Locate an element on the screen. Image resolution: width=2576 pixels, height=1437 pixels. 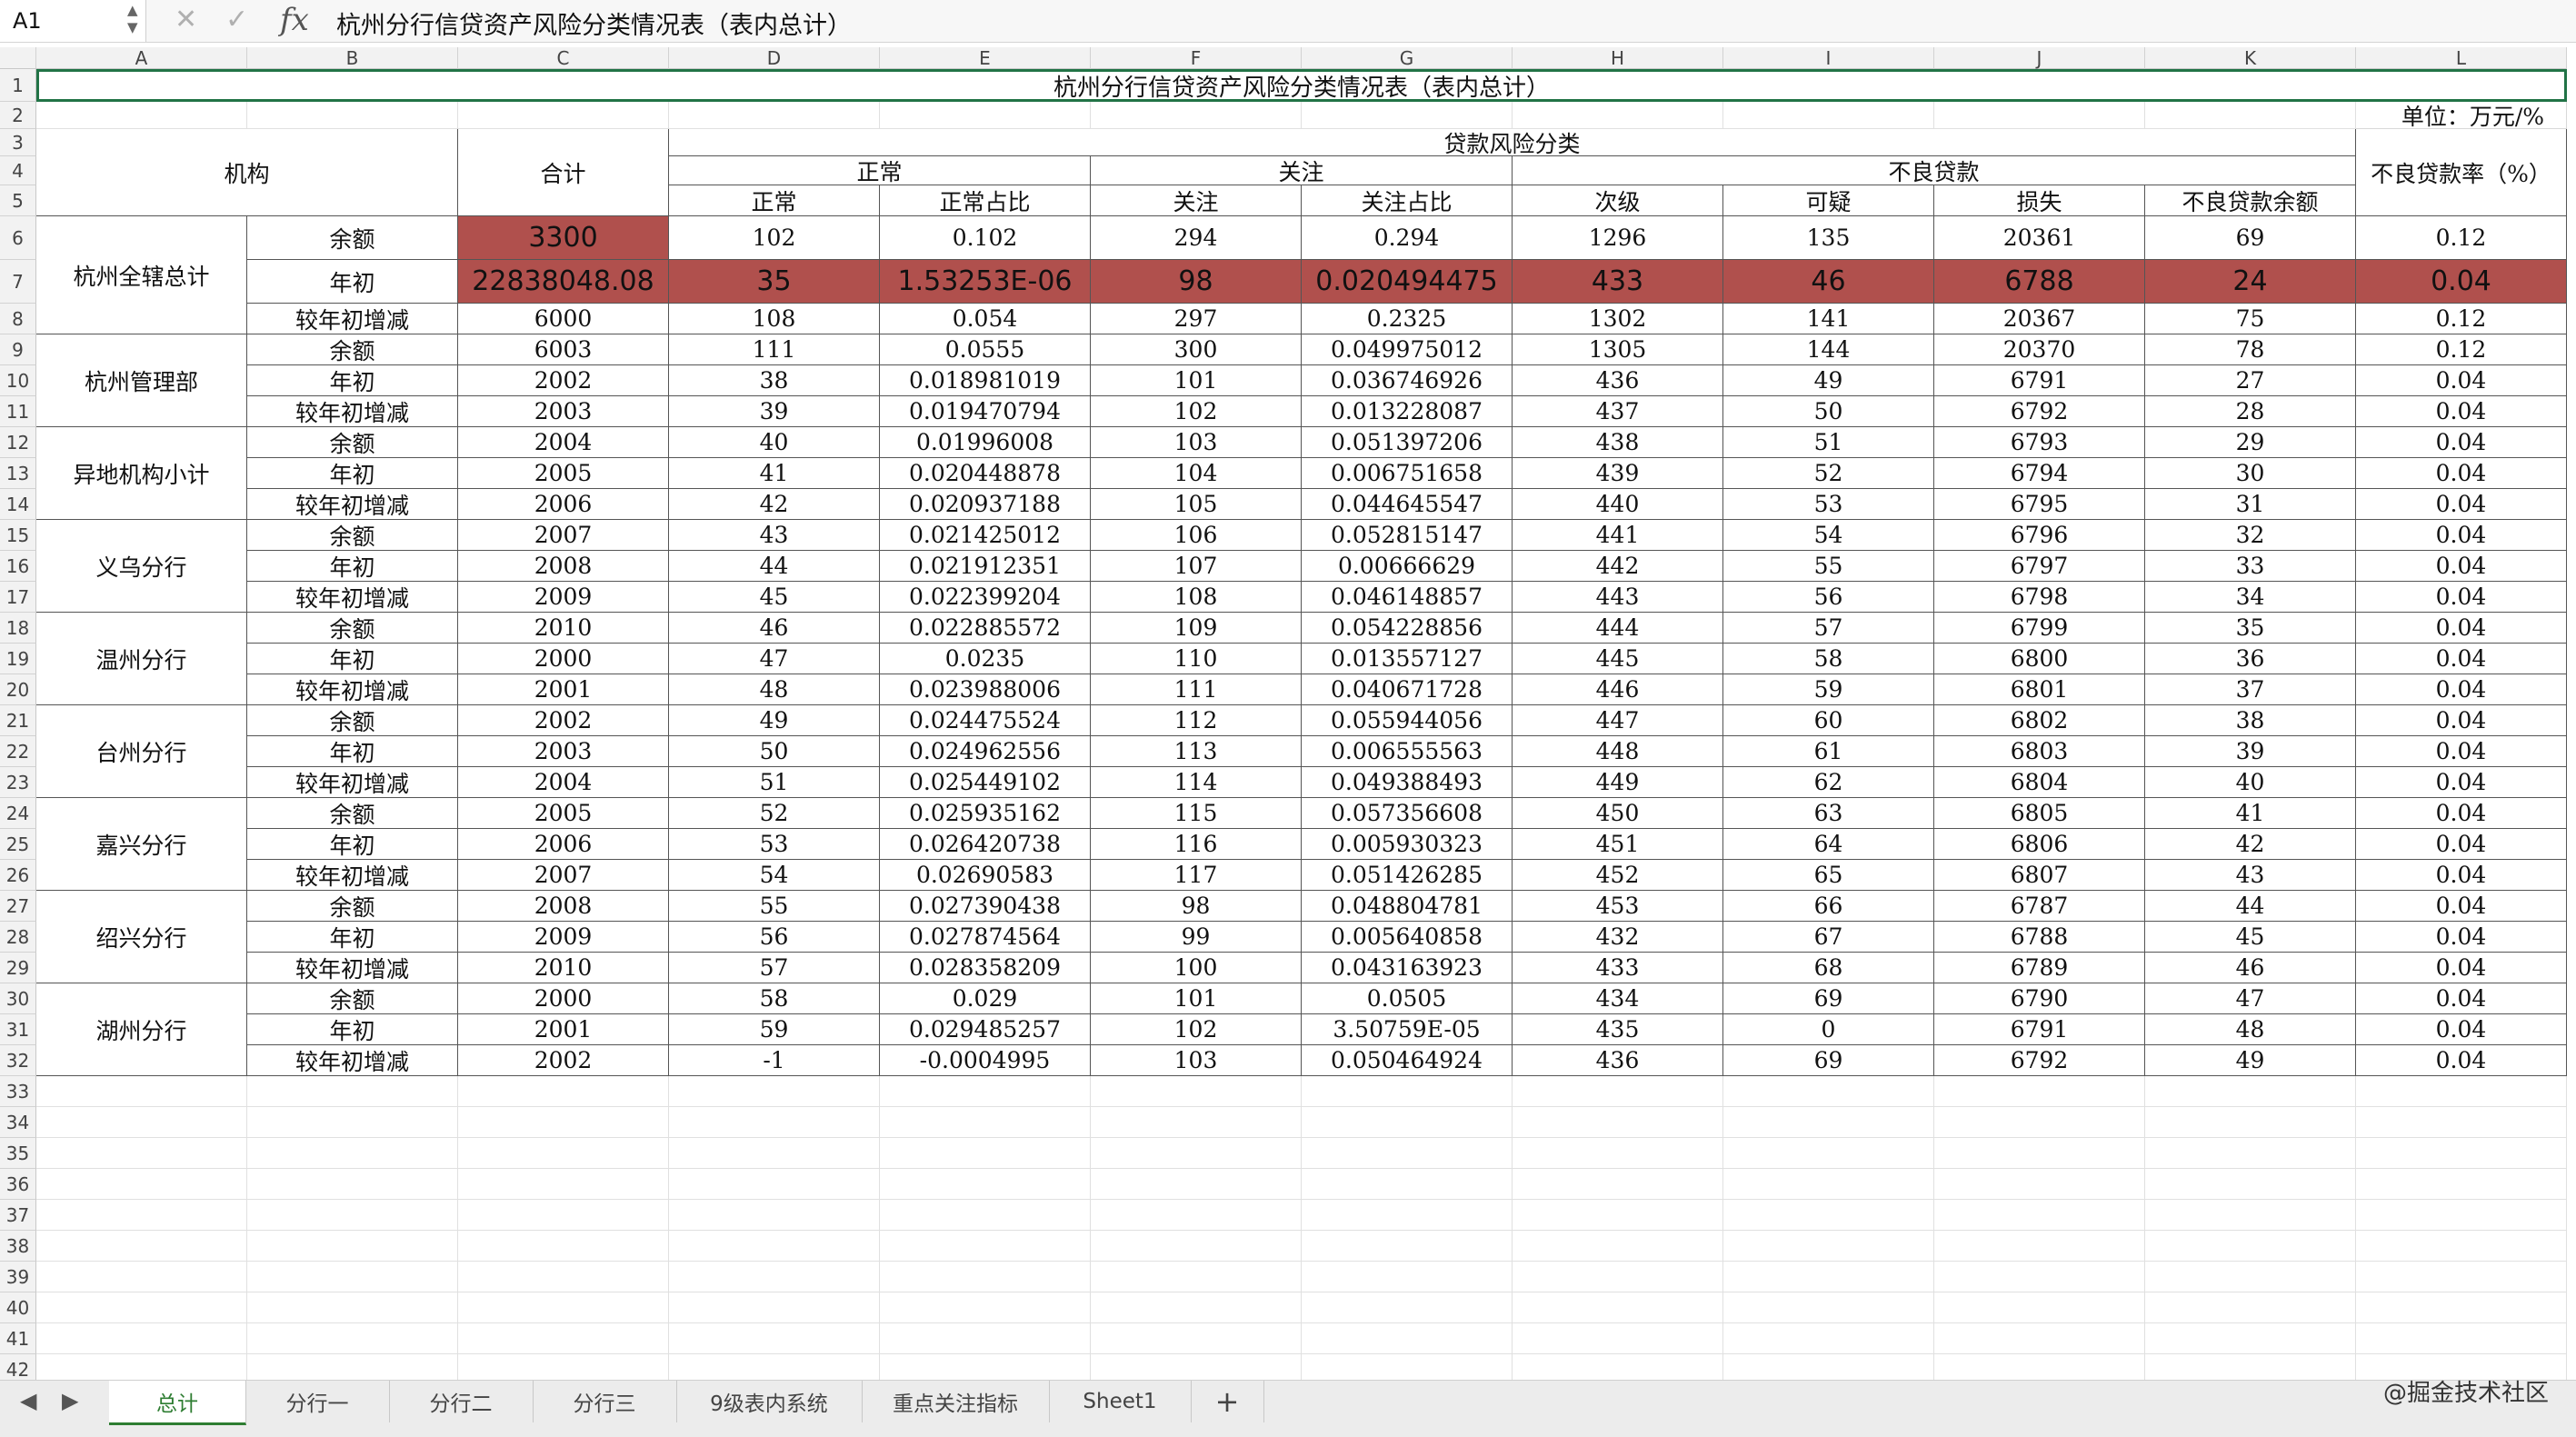
table-cell: 114 is located at coordinates (1196, 783).